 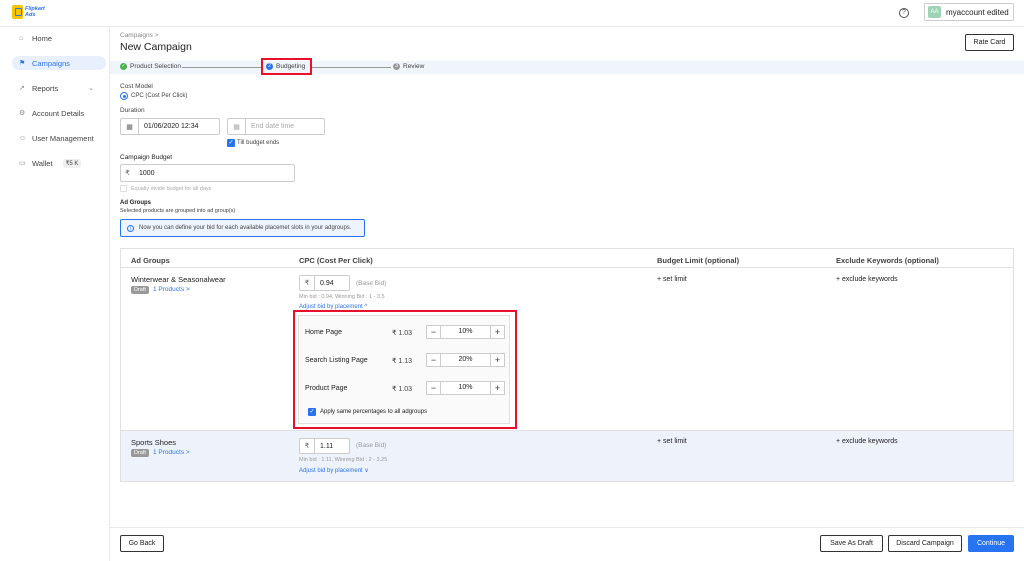 What do you see at coordinates (21, 38) in the screenshot?
I see `home-icon: ⌂` at bounding box center [21, 38].